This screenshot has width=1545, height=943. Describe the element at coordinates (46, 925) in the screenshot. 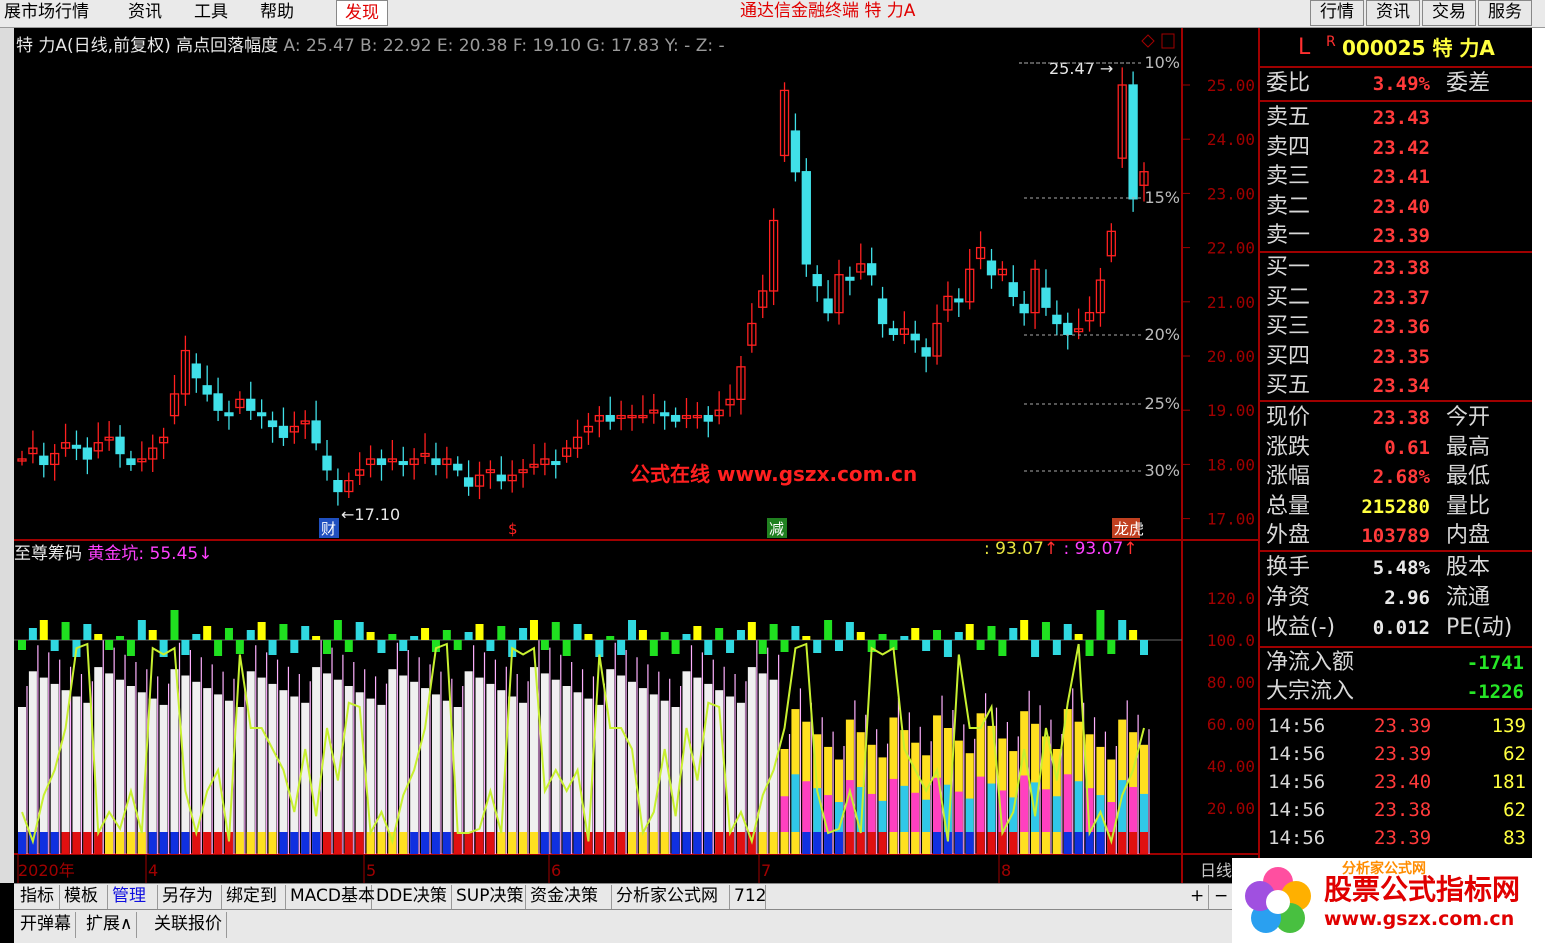

I see `extra-tab: 开弹幕` at that location.